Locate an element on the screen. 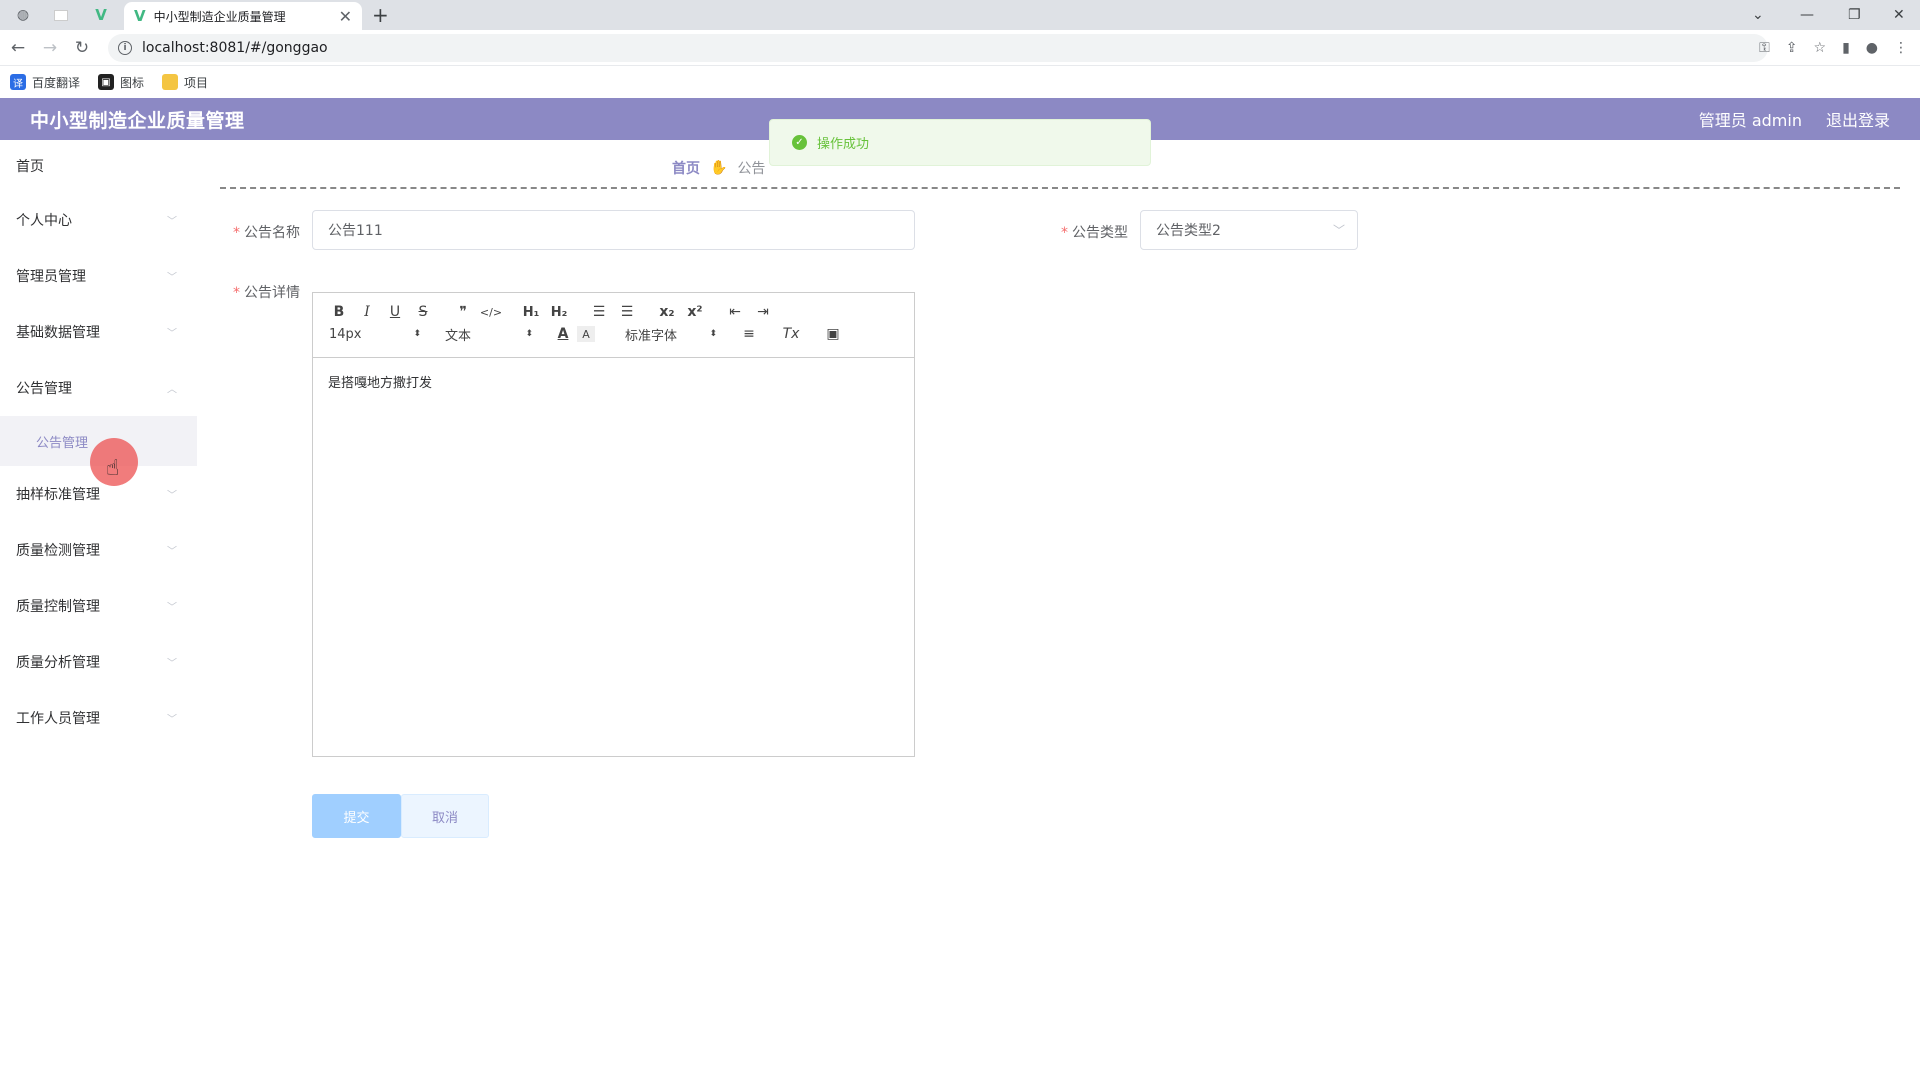  bookmark-icons: ▣ 图标 is located at coordinates (121, 82).